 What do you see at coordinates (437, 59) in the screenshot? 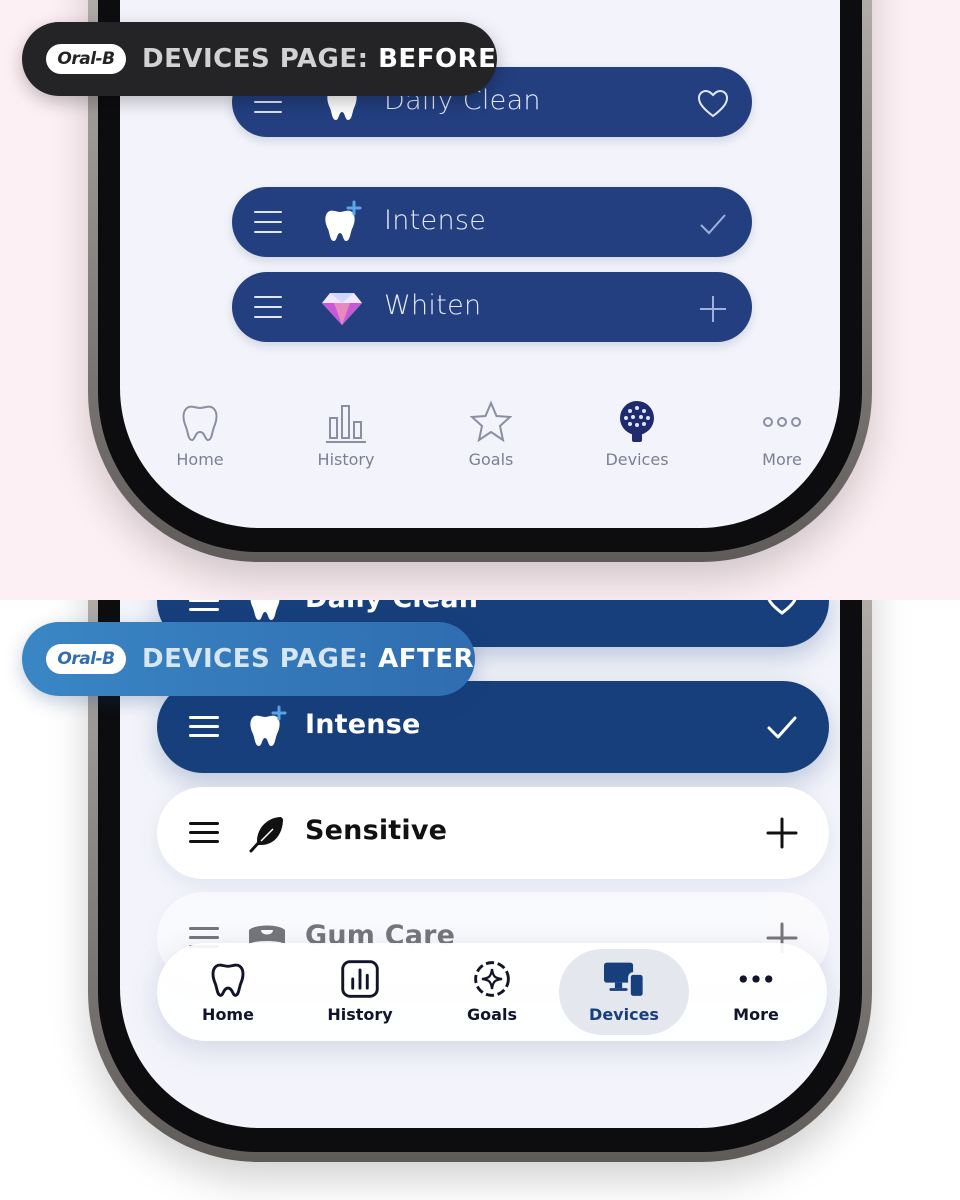
I see `badge-emphasis: BEFORE` at bounding box center [437, 59].